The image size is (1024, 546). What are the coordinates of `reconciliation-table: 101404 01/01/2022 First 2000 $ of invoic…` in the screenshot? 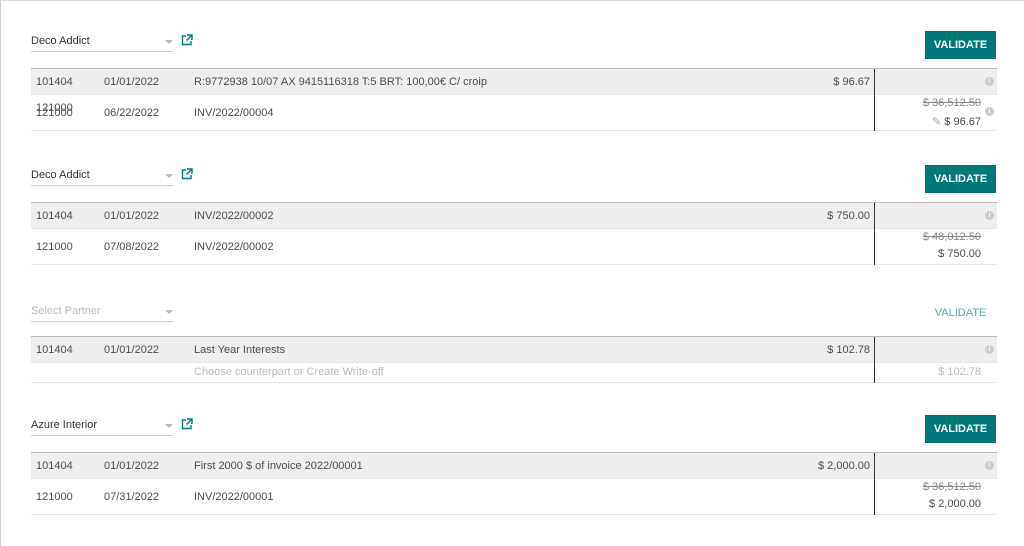 It's located at (514, 483).